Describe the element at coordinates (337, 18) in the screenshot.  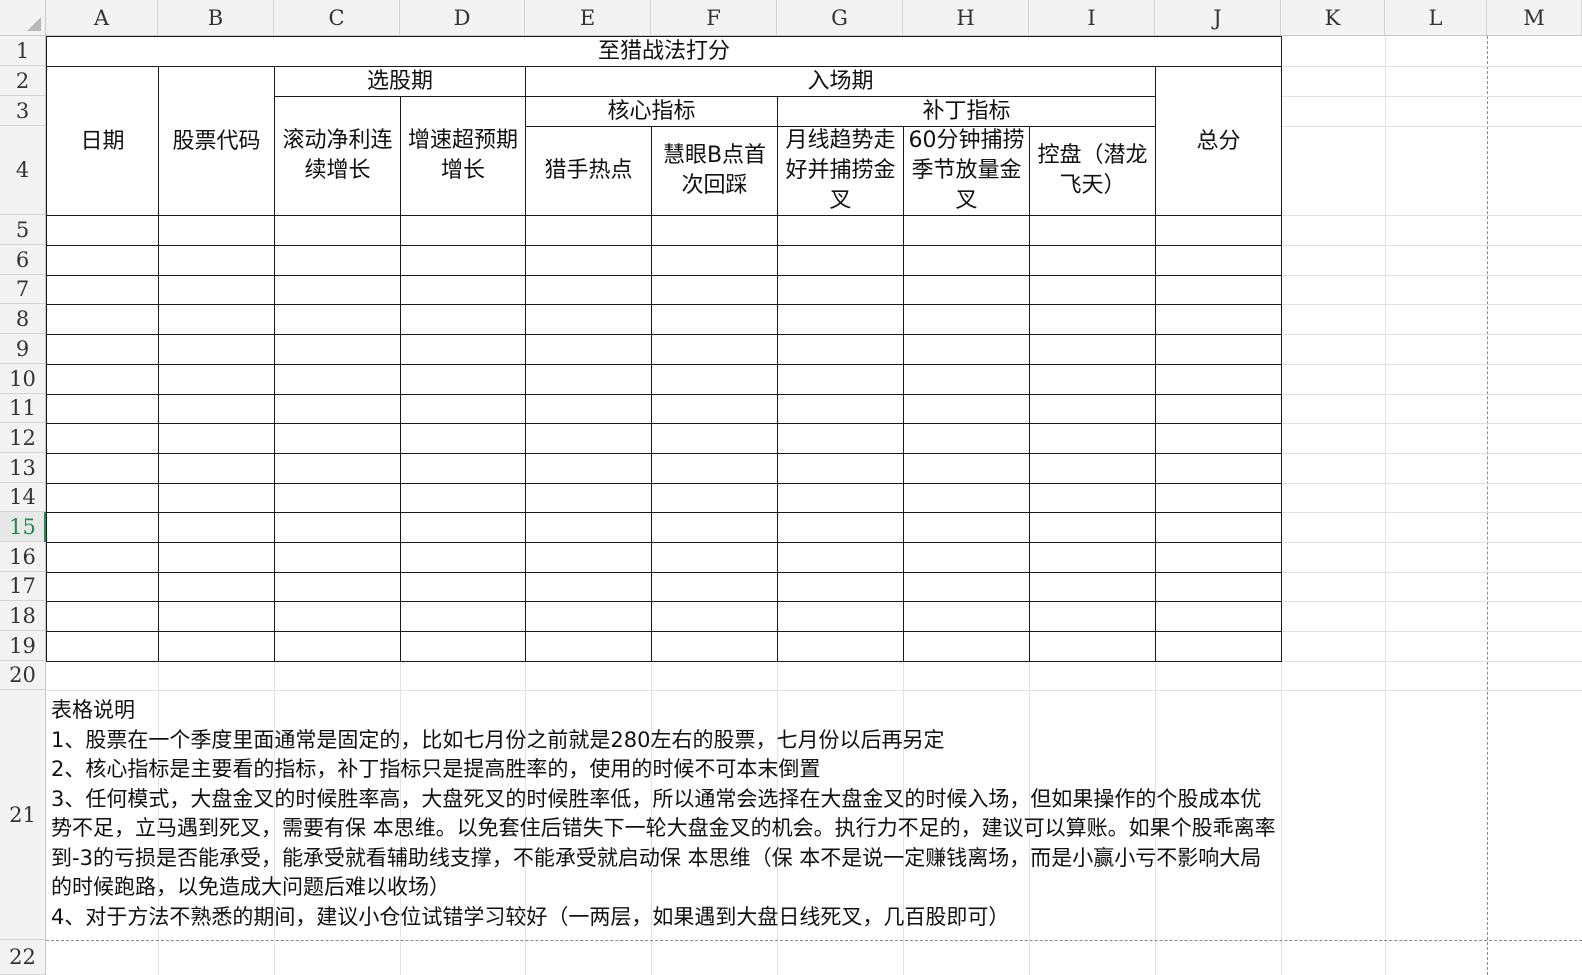
I see `column-header-c: C` at that location.